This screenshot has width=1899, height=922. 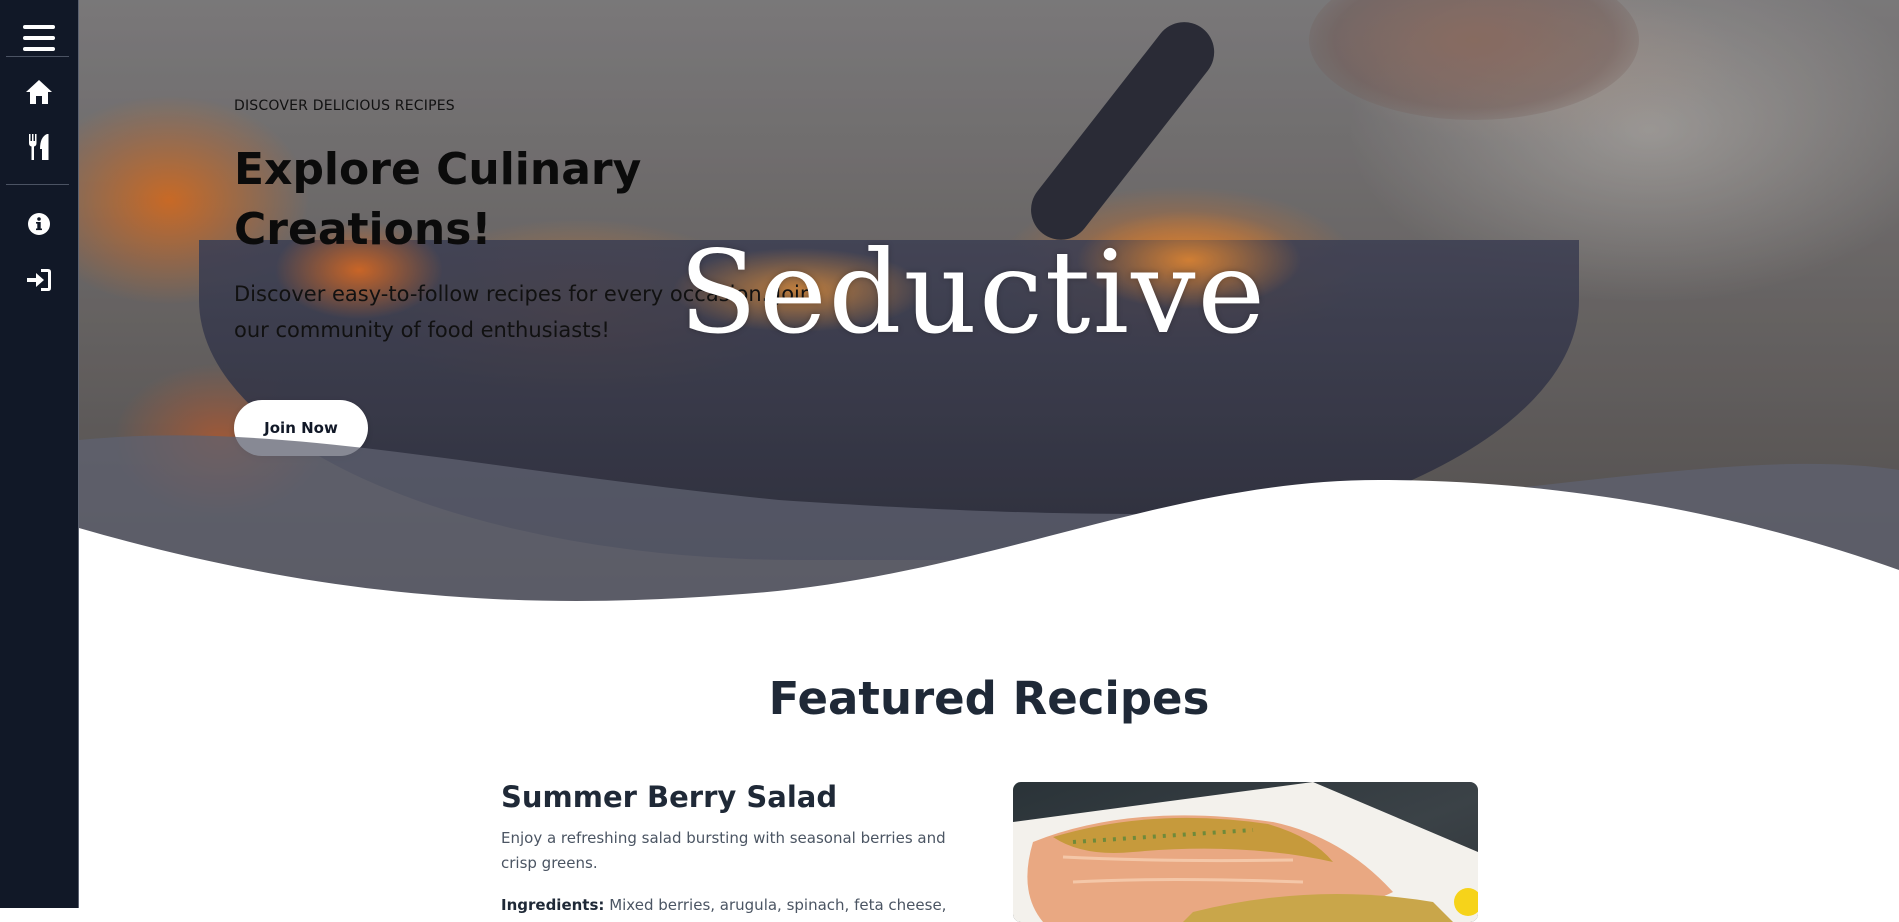 I want to click on menu-toggle-button, so click(x=39, y=38).